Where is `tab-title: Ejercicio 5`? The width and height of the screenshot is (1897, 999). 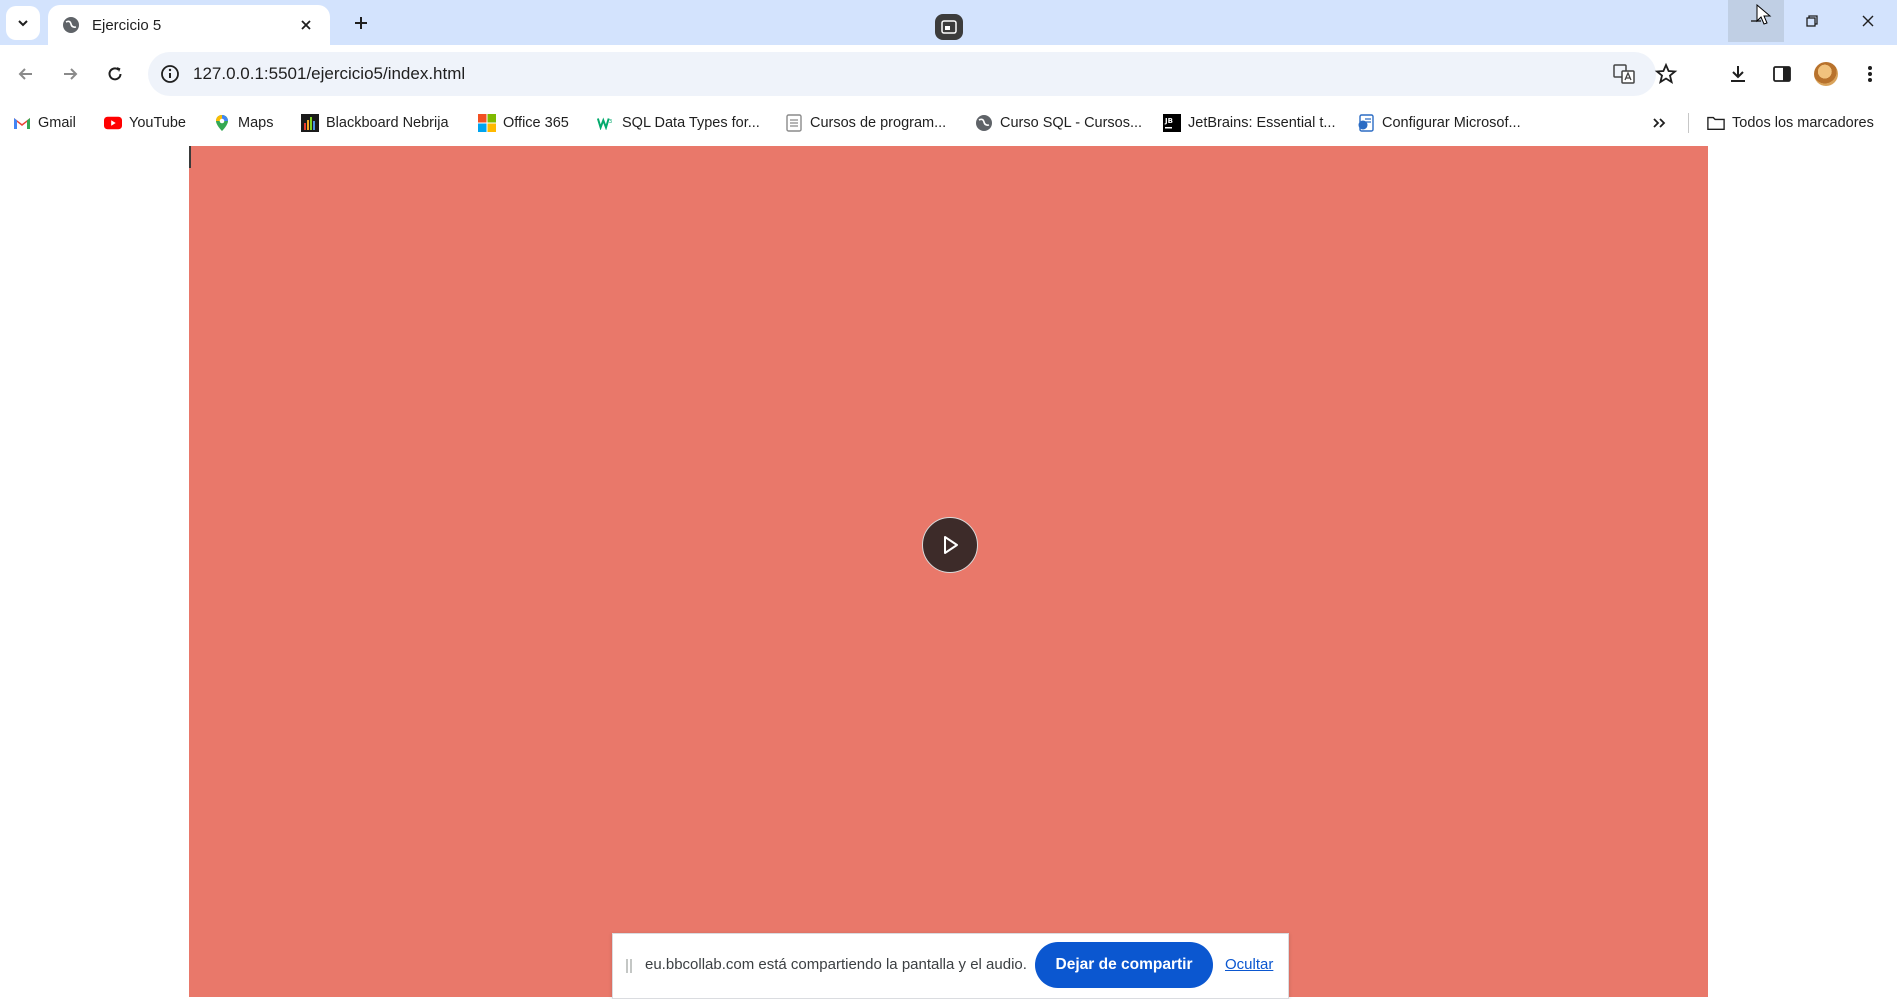
tab-title: Ejercicio 5 is located at coordinates (127, 25).